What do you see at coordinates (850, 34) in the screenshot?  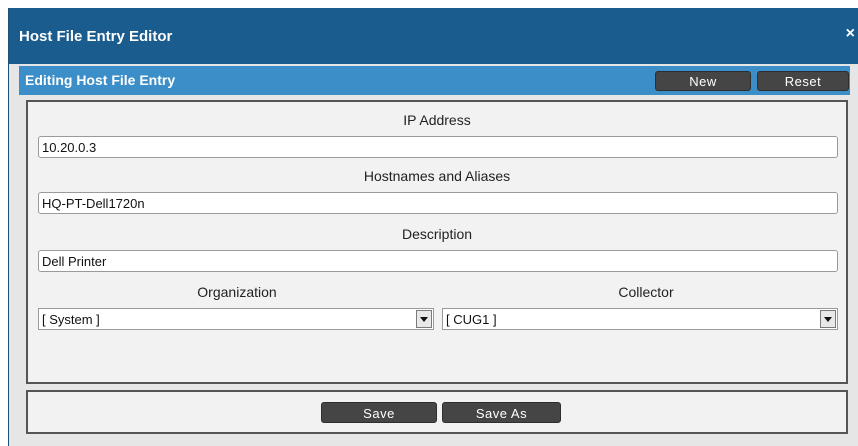 I see `close-icon: ×` at bounding box center [850, 34].